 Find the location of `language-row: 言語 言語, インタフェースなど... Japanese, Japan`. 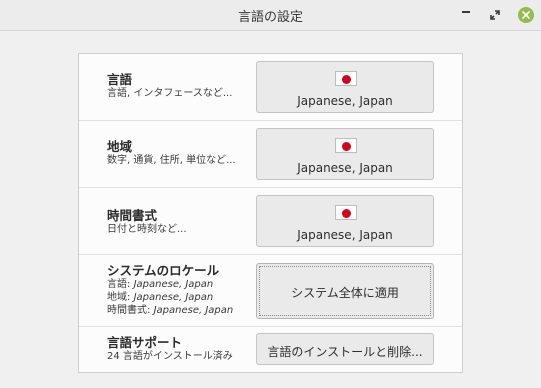

language-row: 言語 言語, インタフェースなど... Japanese, Japan is located at coordinates (270, 87).